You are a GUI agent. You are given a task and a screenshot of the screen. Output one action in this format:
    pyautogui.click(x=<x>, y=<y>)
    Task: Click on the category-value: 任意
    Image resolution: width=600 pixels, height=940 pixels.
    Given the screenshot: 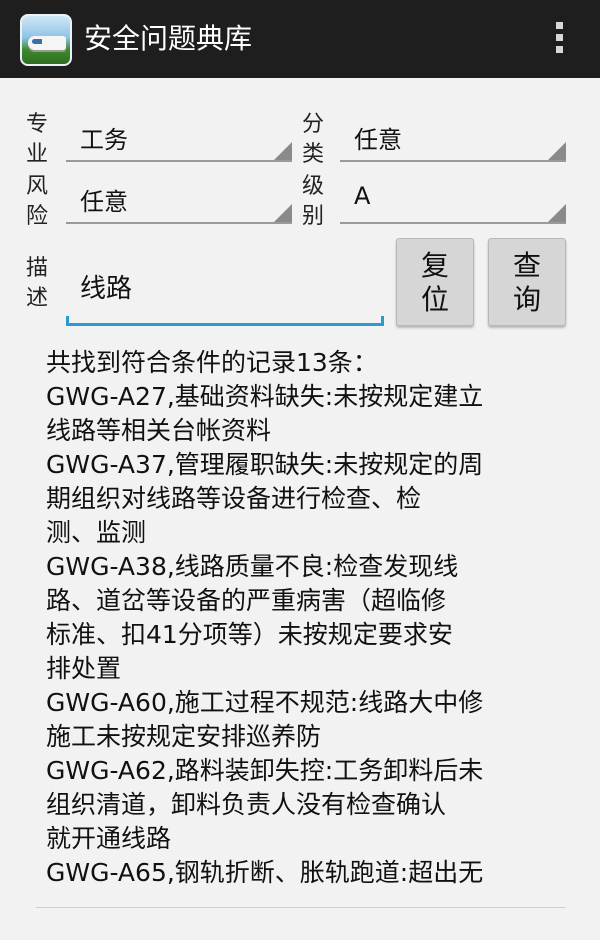 What is the action you would take?
    pyautogui.click(x=378, y=140)
    